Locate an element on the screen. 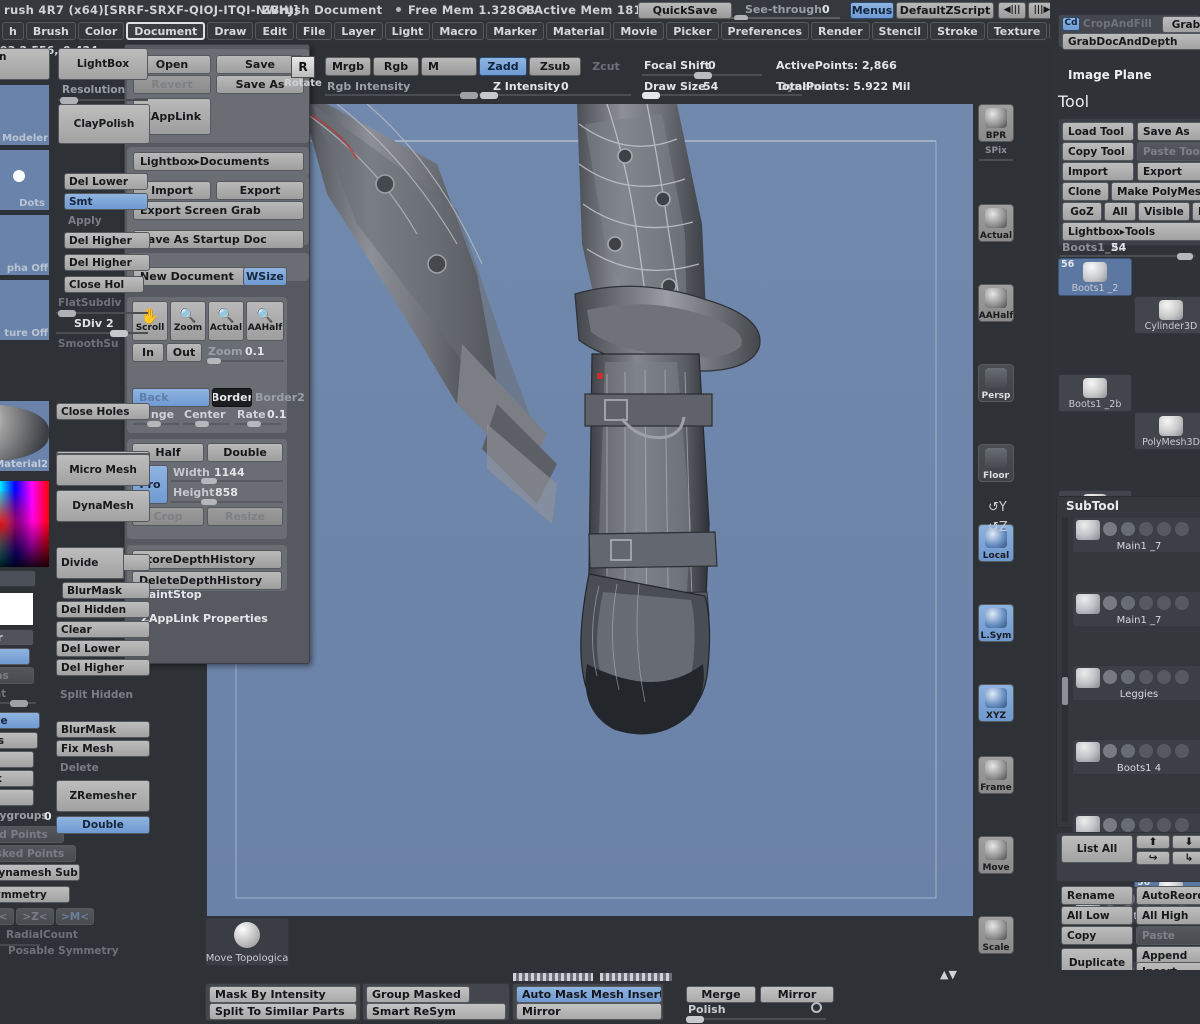 The height and width of the screenshot is (1024, 1200). move-in-button: ↪ is located at coordinates (1153, 858).